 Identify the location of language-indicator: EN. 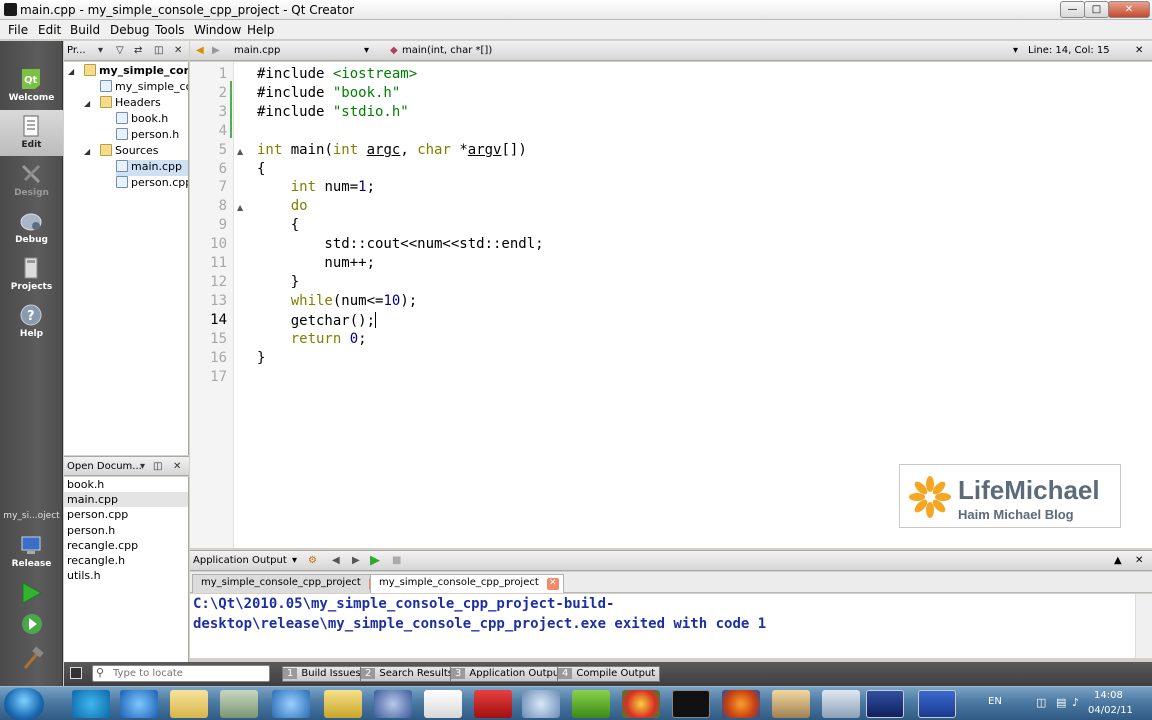
(995, 701).